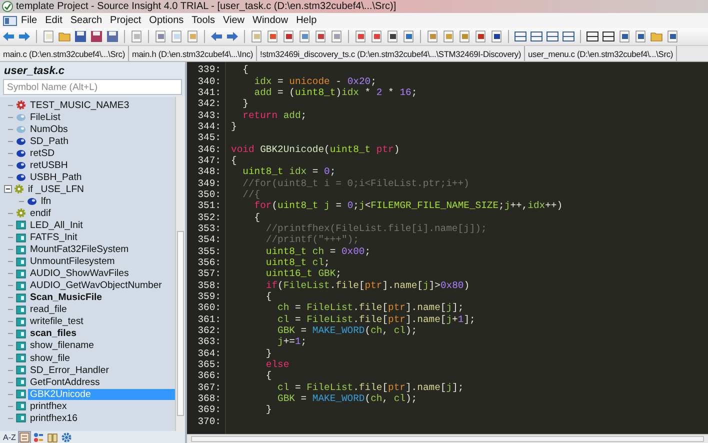 The height and width of the screenshot is (443, 708). Describe the element at coordinates (56, 177) in the screenshot. I see `symbol-item: USBH_Path` at that location.